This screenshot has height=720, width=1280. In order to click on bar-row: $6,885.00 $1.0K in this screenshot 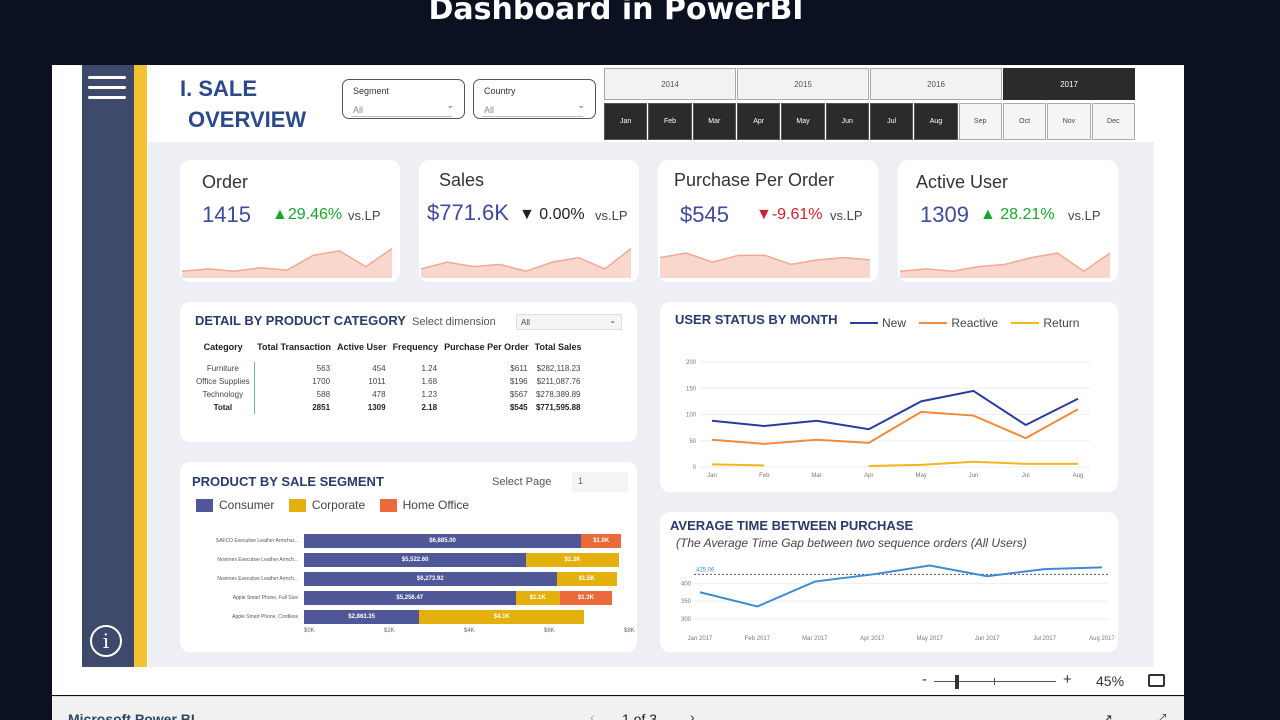, I will do `click(463, 541)`.